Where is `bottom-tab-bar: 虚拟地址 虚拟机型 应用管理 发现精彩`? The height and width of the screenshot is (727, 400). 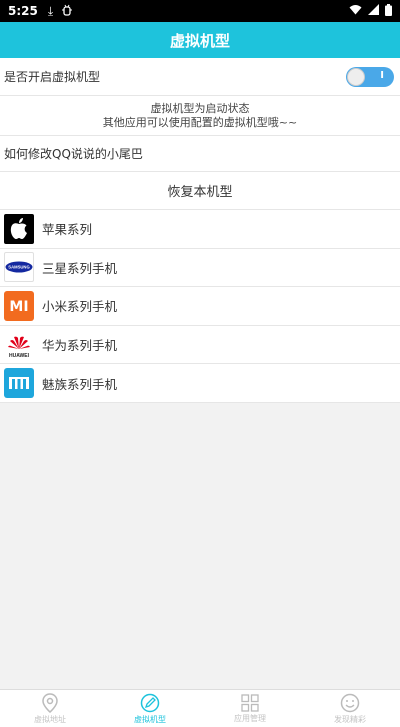
bottom-tab-bar: 虚拟地址 虚拟机型 应用管理 发现精彩 is located at coordinates (200, 708).